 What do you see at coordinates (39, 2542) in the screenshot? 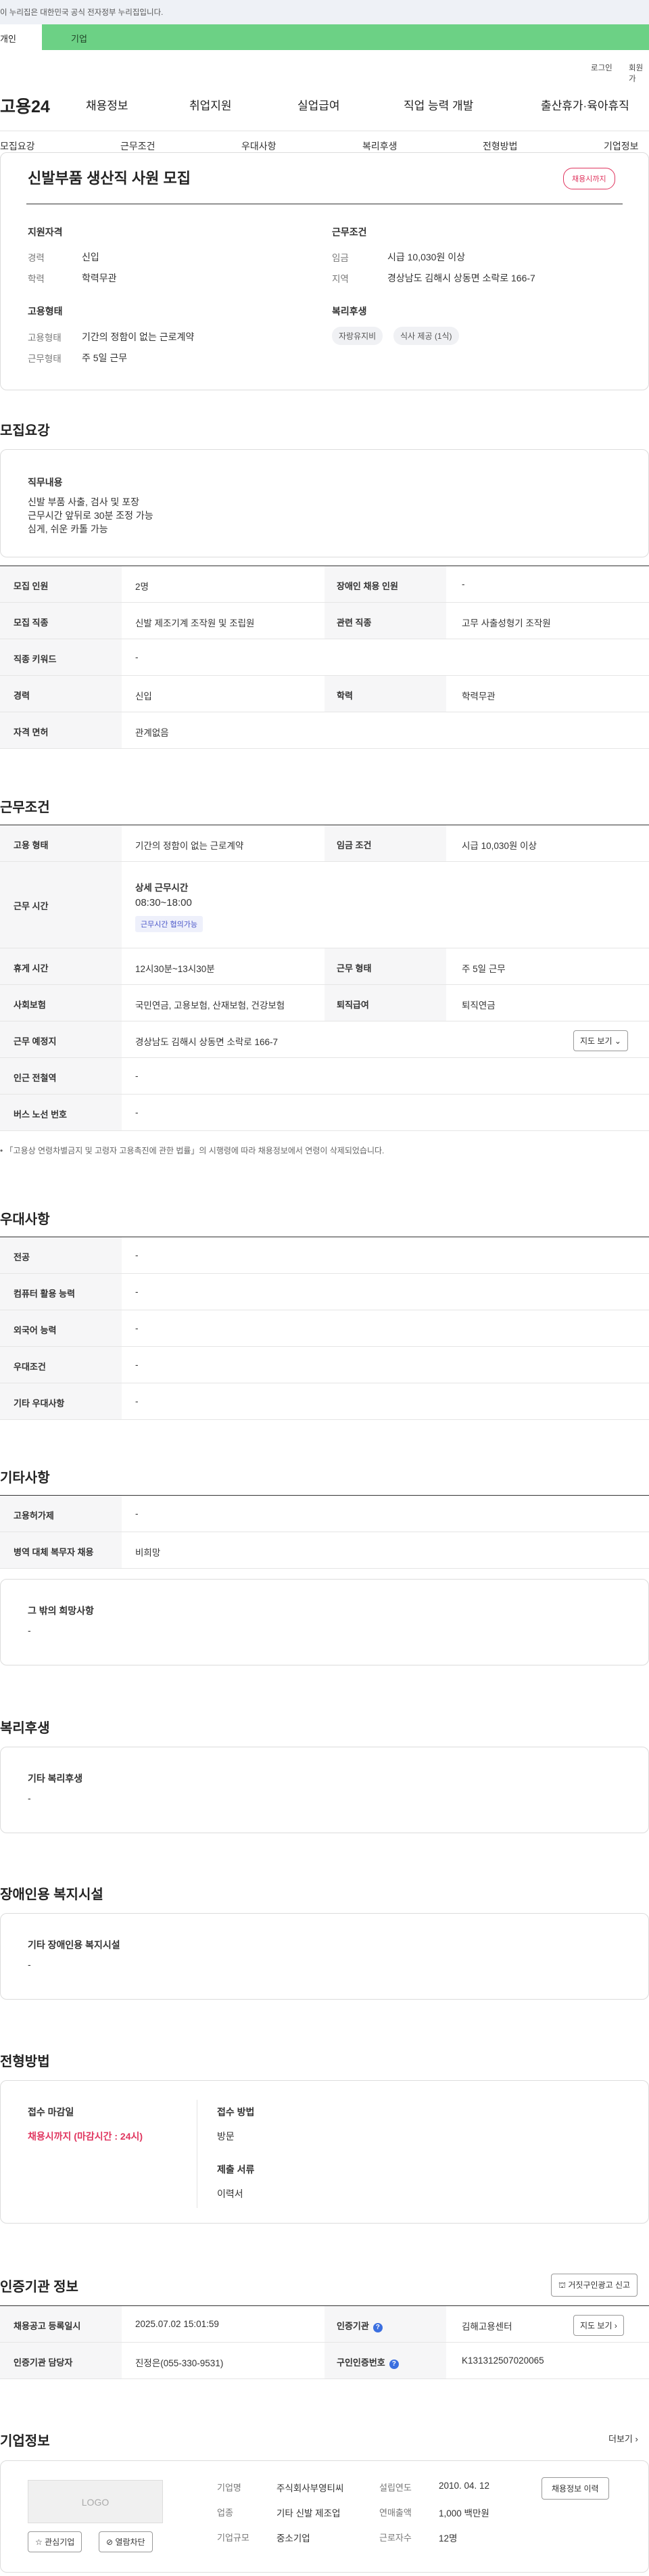
I see `star-icon: ☆` at bounding box center [39, 2542].